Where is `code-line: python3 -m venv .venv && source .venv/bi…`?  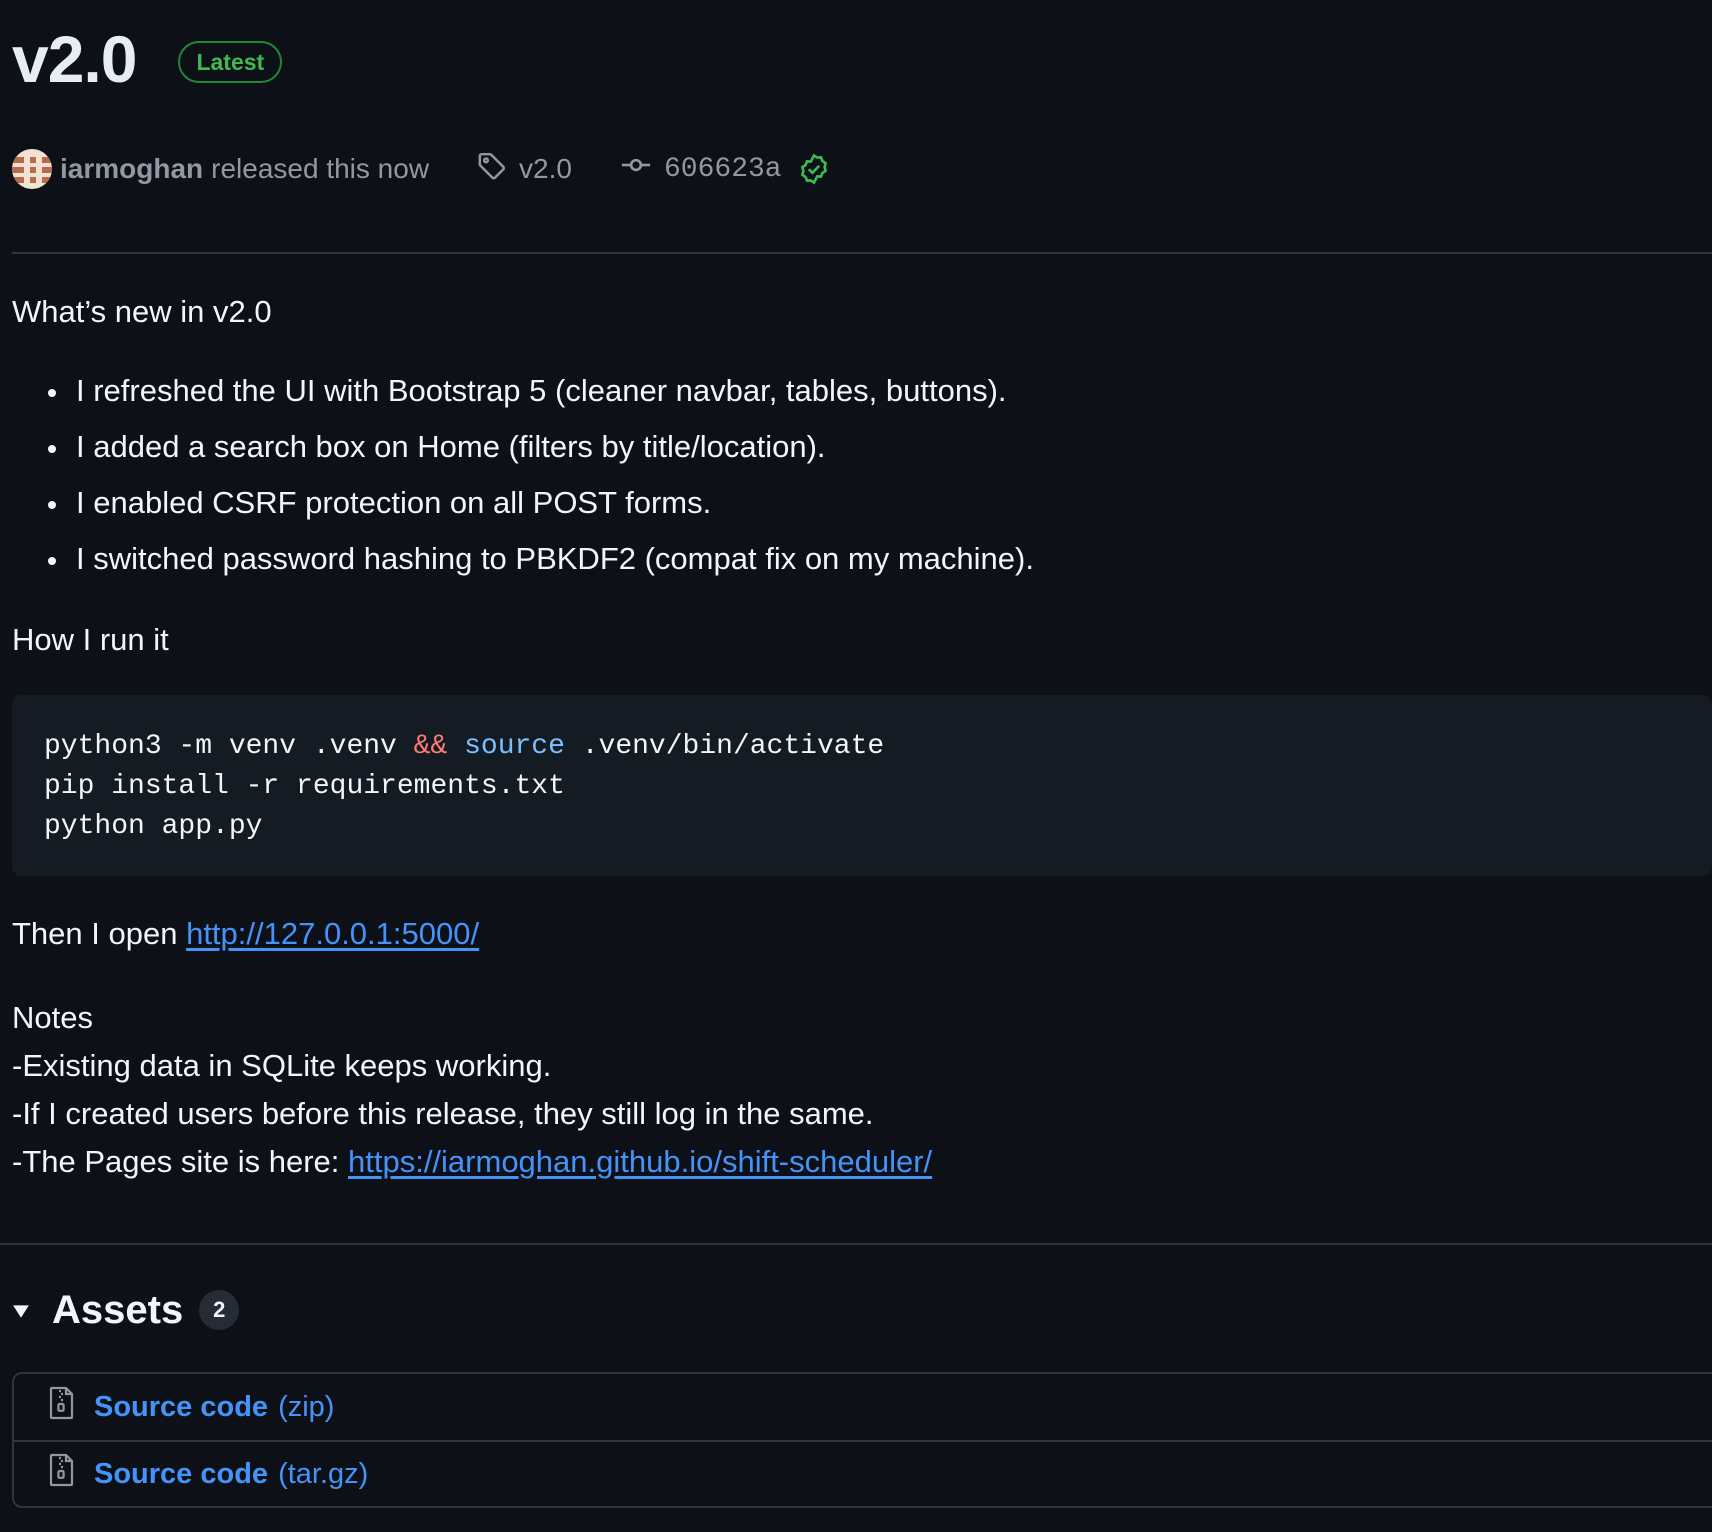 code-line: python3 -m venv .venv && source .venv/bi… is located at coordinates (862, 747).